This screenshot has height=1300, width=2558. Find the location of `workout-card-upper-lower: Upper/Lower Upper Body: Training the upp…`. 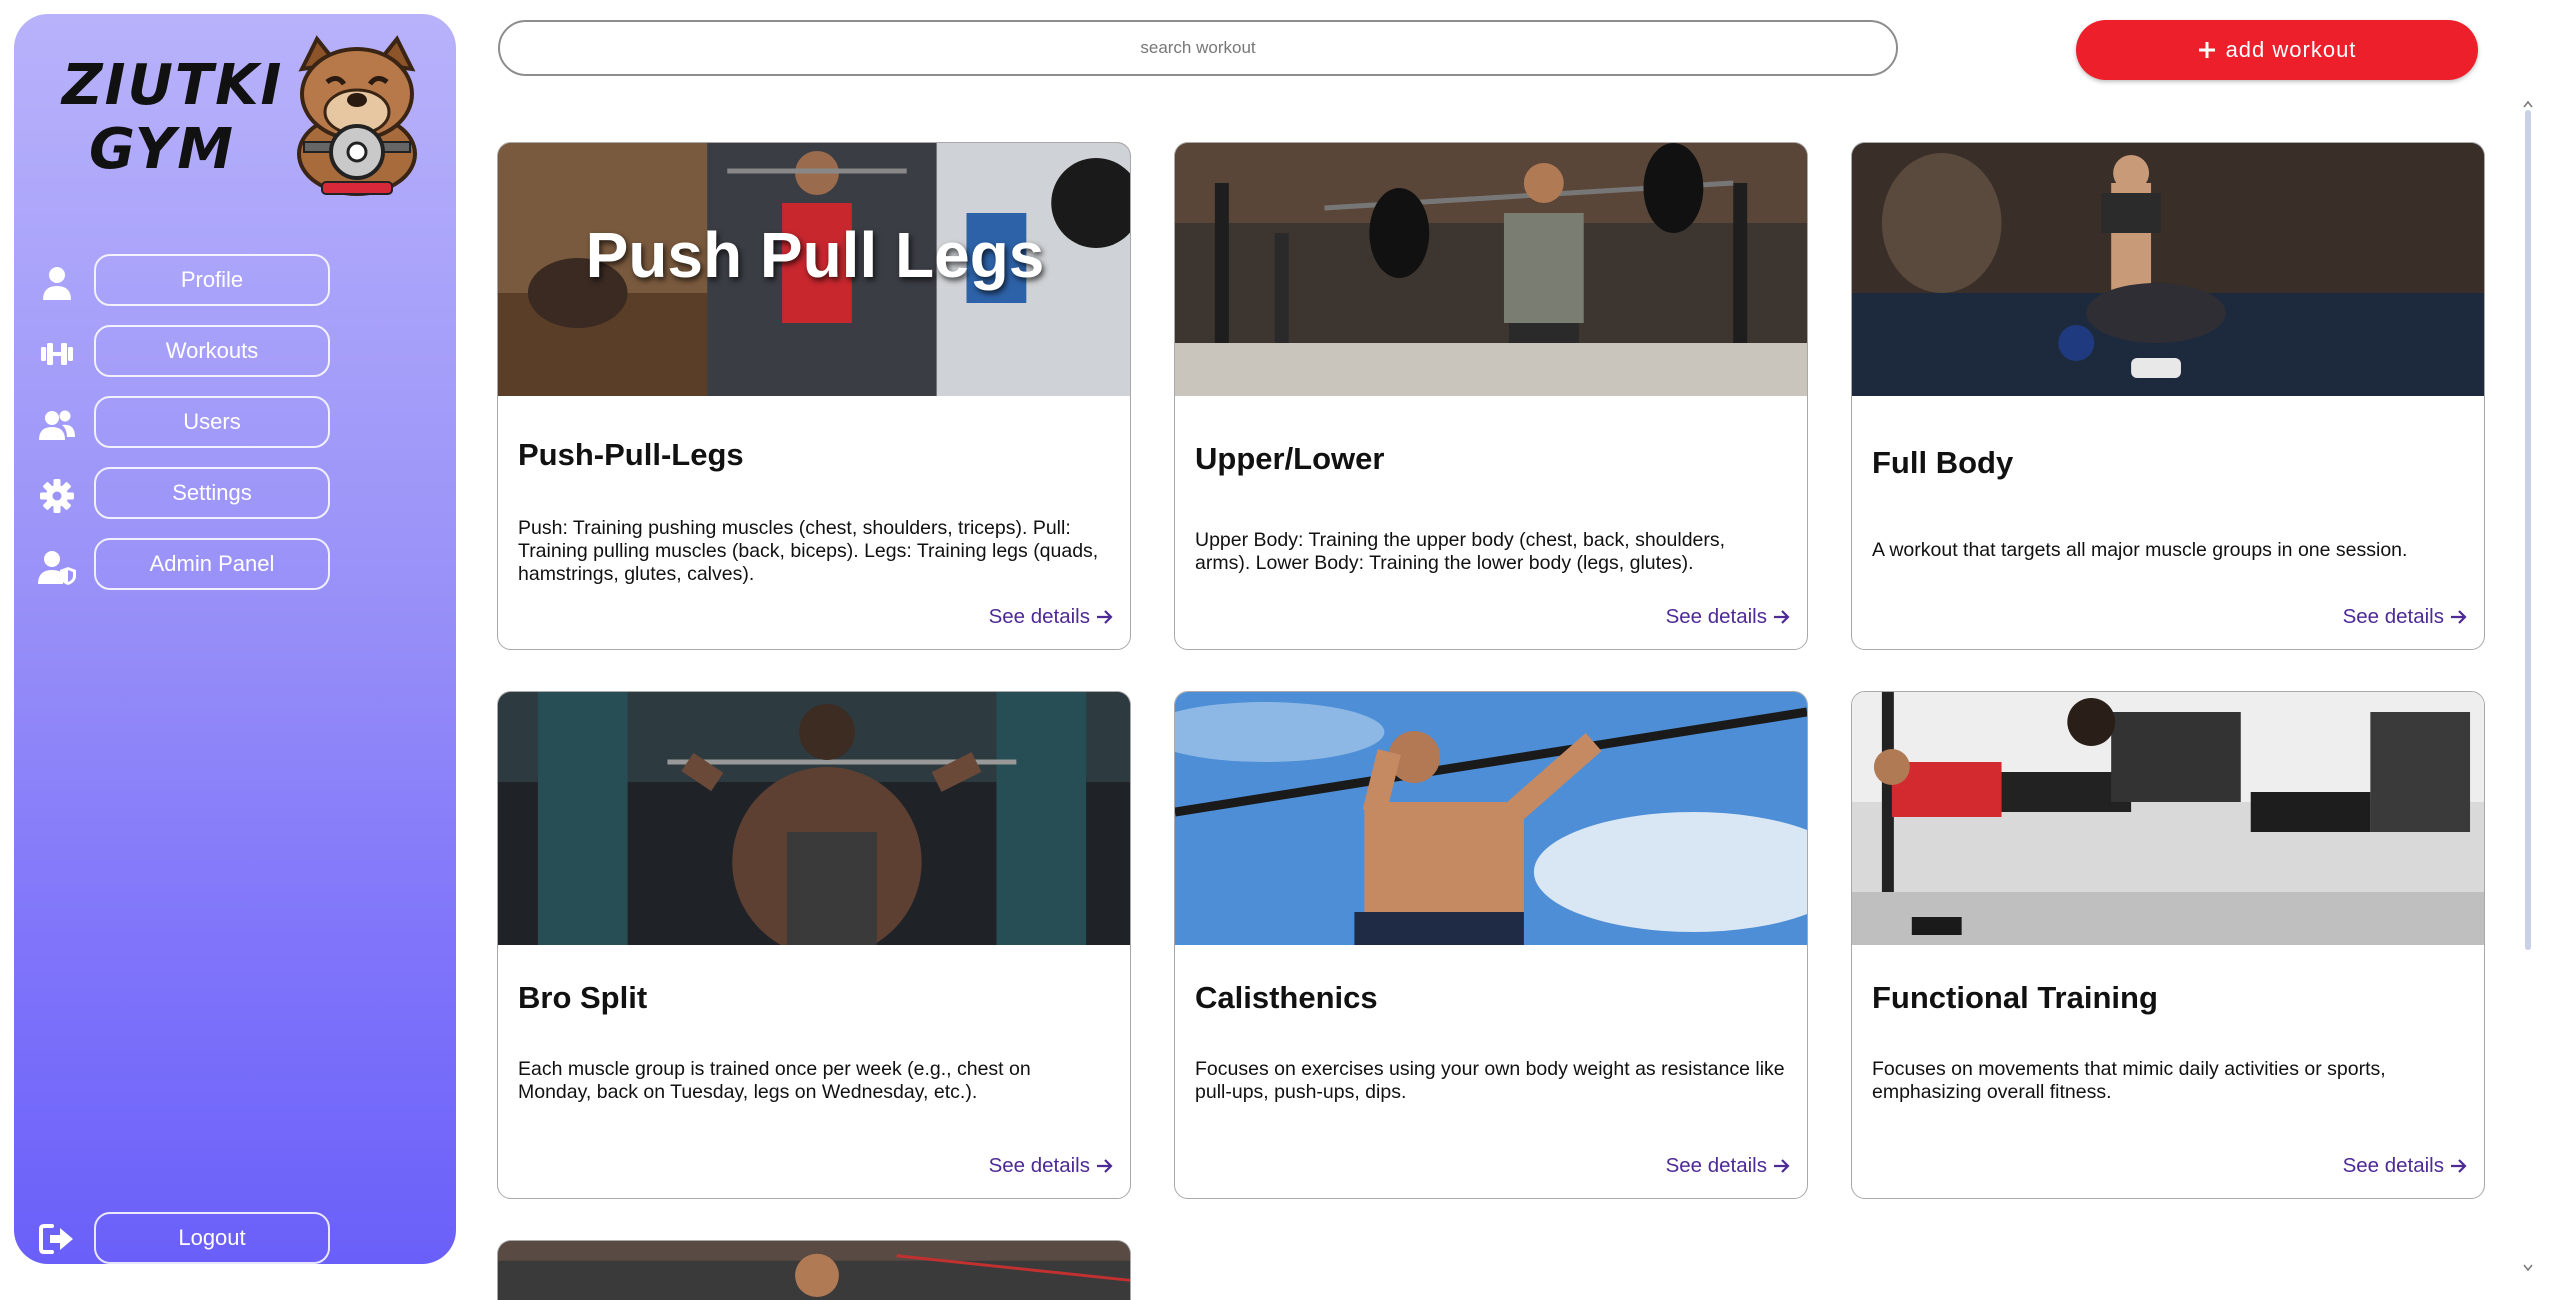

workout-card-upper-lower: Upper/Lower Upper Body: Training the upp… is located at coordinates (1491, 396).